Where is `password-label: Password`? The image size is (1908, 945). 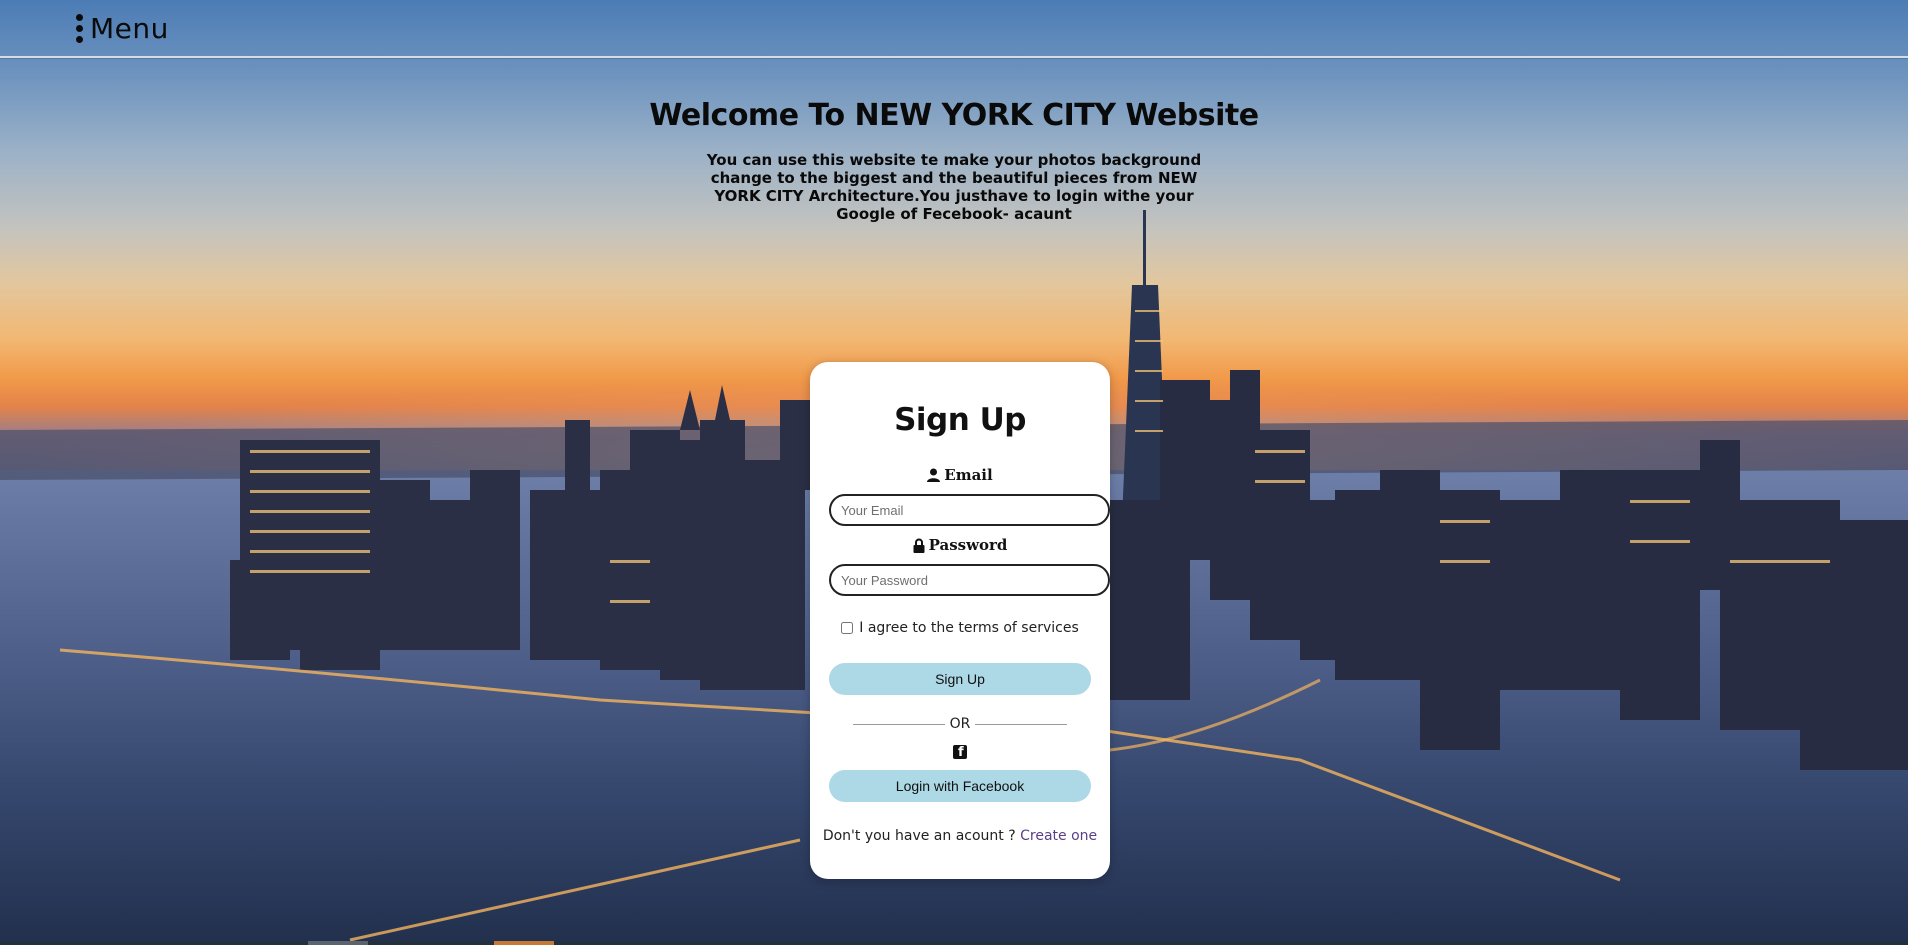
password-label: Password is located at coordinates (960, 545).